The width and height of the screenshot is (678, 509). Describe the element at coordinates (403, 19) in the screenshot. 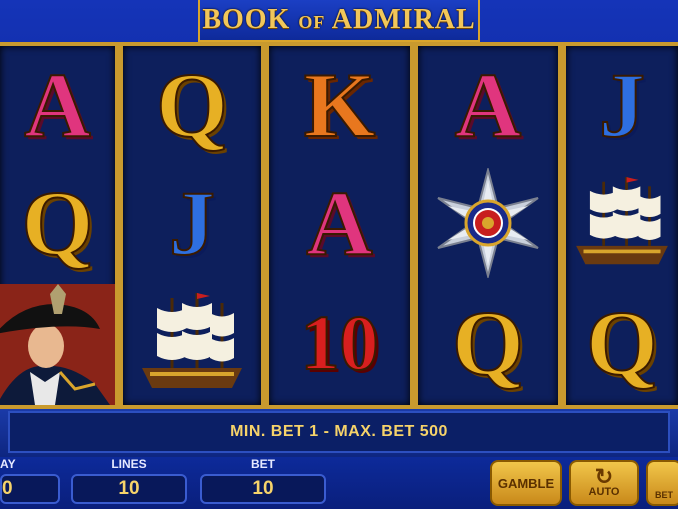

I see `title-word-admiral: ADMIRAL` at that location.